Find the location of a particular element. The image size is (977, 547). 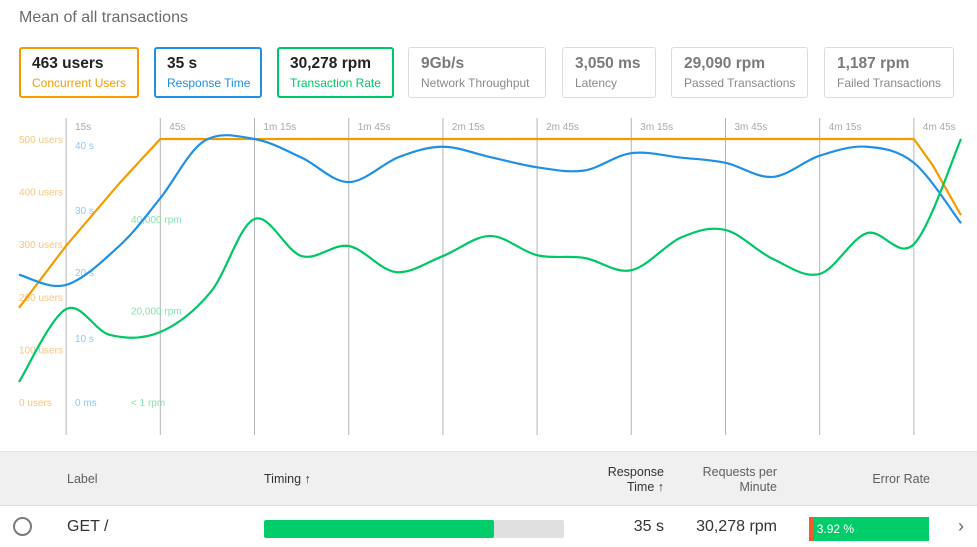

x-tick-label: 3m 45s is located at coordinates (751, 127).